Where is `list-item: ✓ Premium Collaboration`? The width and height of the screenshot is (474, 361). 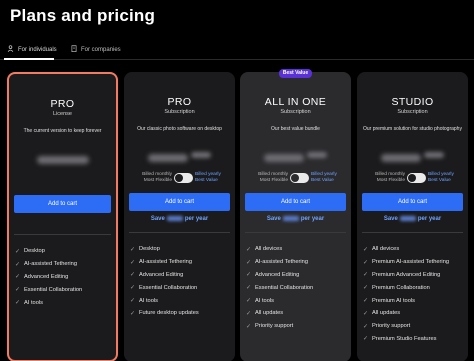
list-item: ✓ Premium Collaboration is located at coordinates (396, 288).